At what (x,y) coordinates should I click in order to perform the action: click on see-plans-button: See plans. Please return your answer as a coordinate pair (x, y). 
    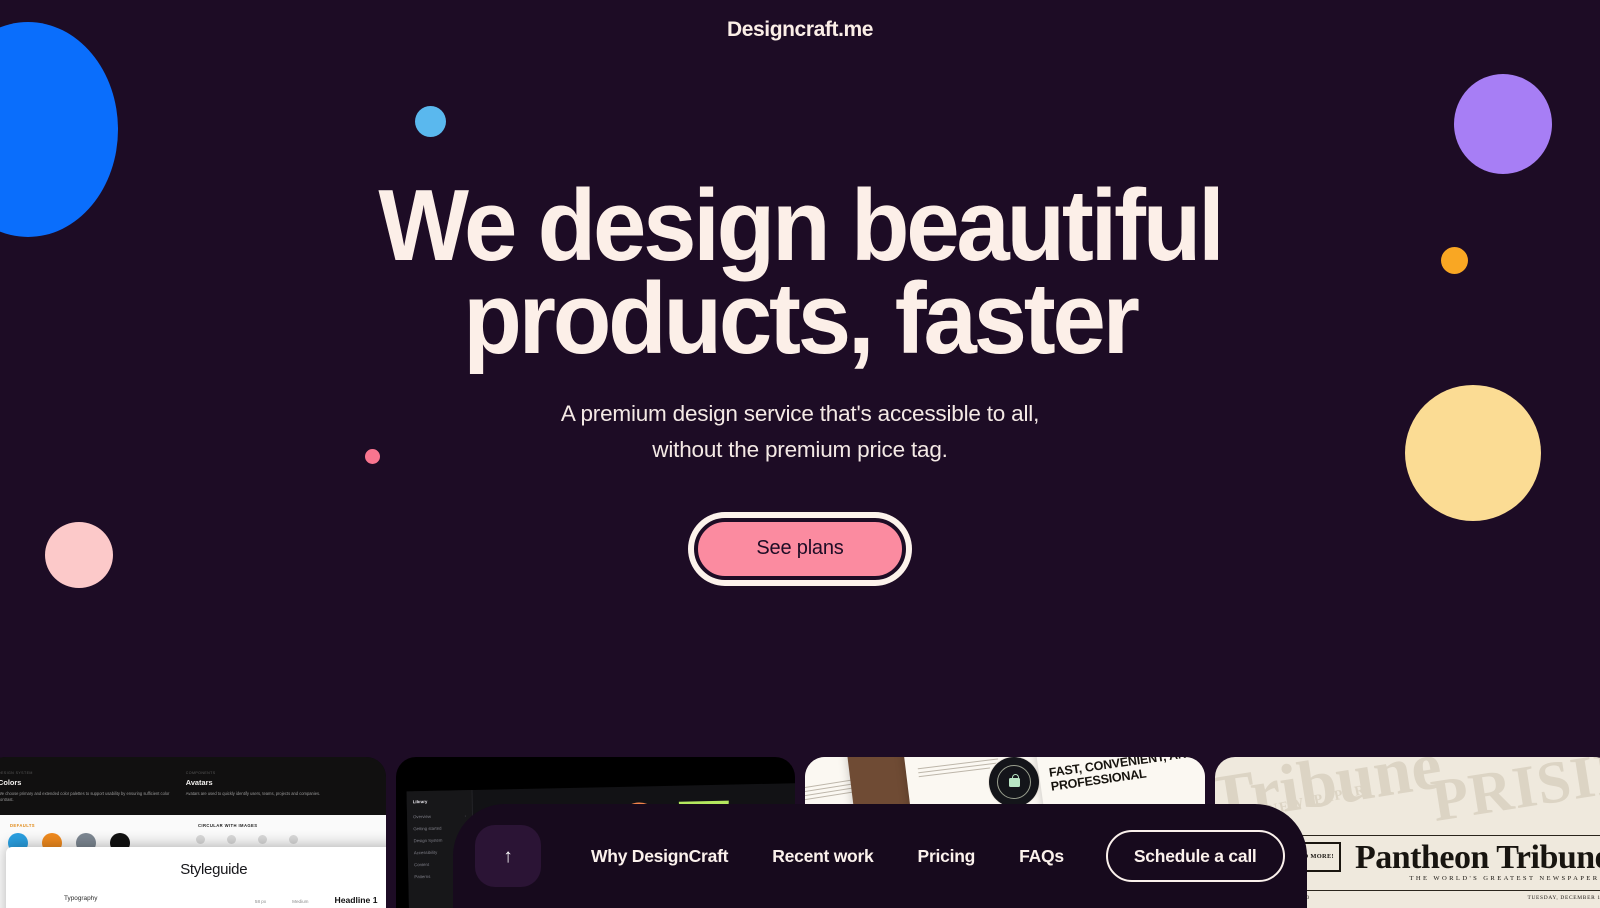
    Looking at the image, I should click on (800, 548).